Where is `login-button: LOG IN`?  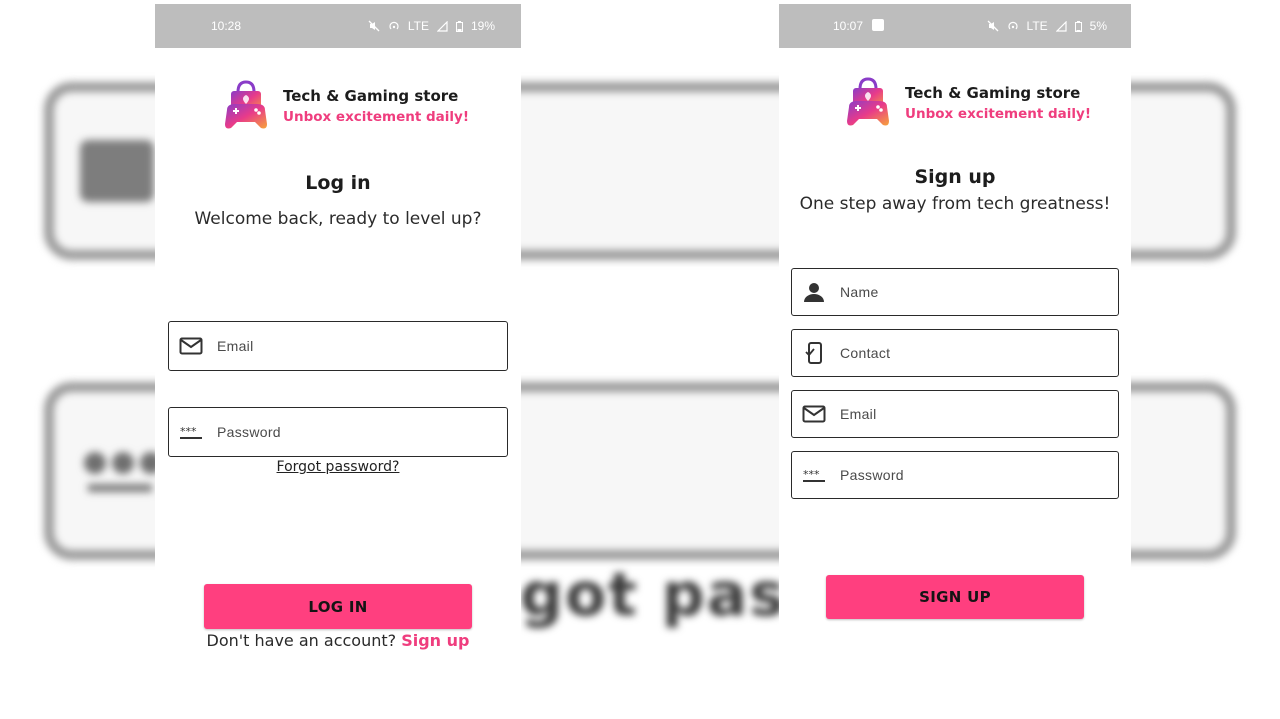 login-button: LOG IN is located at coordinates (338, 606).